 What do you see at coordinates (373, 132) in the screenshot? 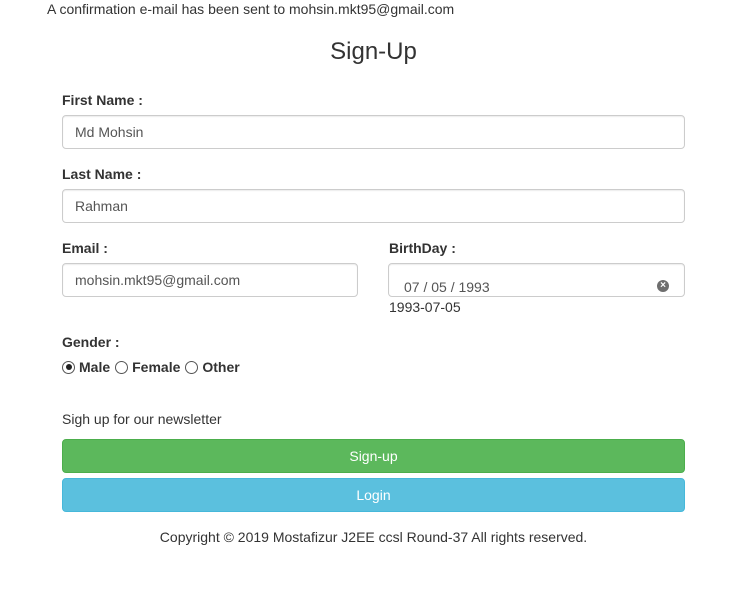
I see `first-name-input: Md Mohsin` at bounding box center [373, 132].